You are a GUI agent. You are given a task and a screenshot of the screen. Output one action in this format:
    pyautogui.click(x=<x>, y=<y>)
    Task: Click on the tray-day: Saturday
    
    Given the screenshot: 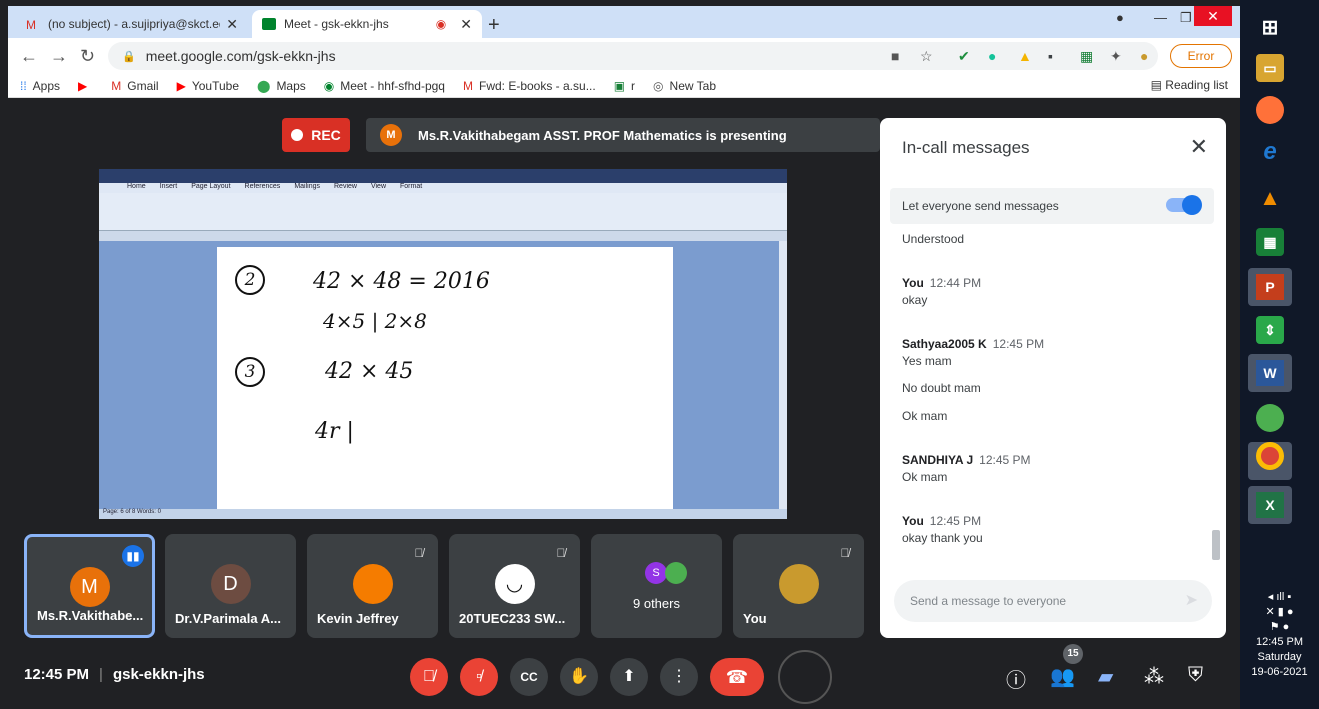 What is the action you would take?
    pyautogui.click(x=1279, y=657)
    